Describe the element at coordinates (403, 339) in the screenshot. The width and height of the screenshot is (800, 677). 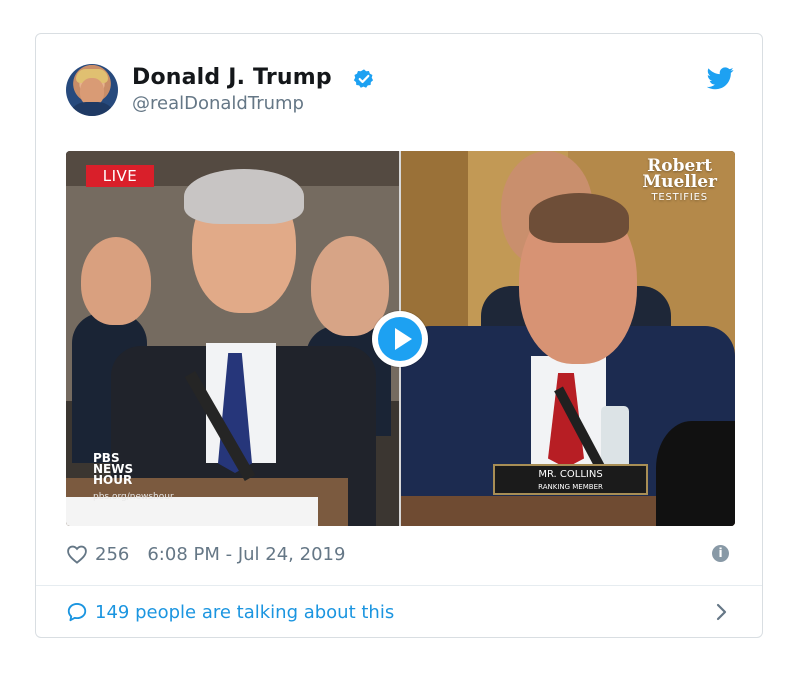
I see `play-icon` at that location.